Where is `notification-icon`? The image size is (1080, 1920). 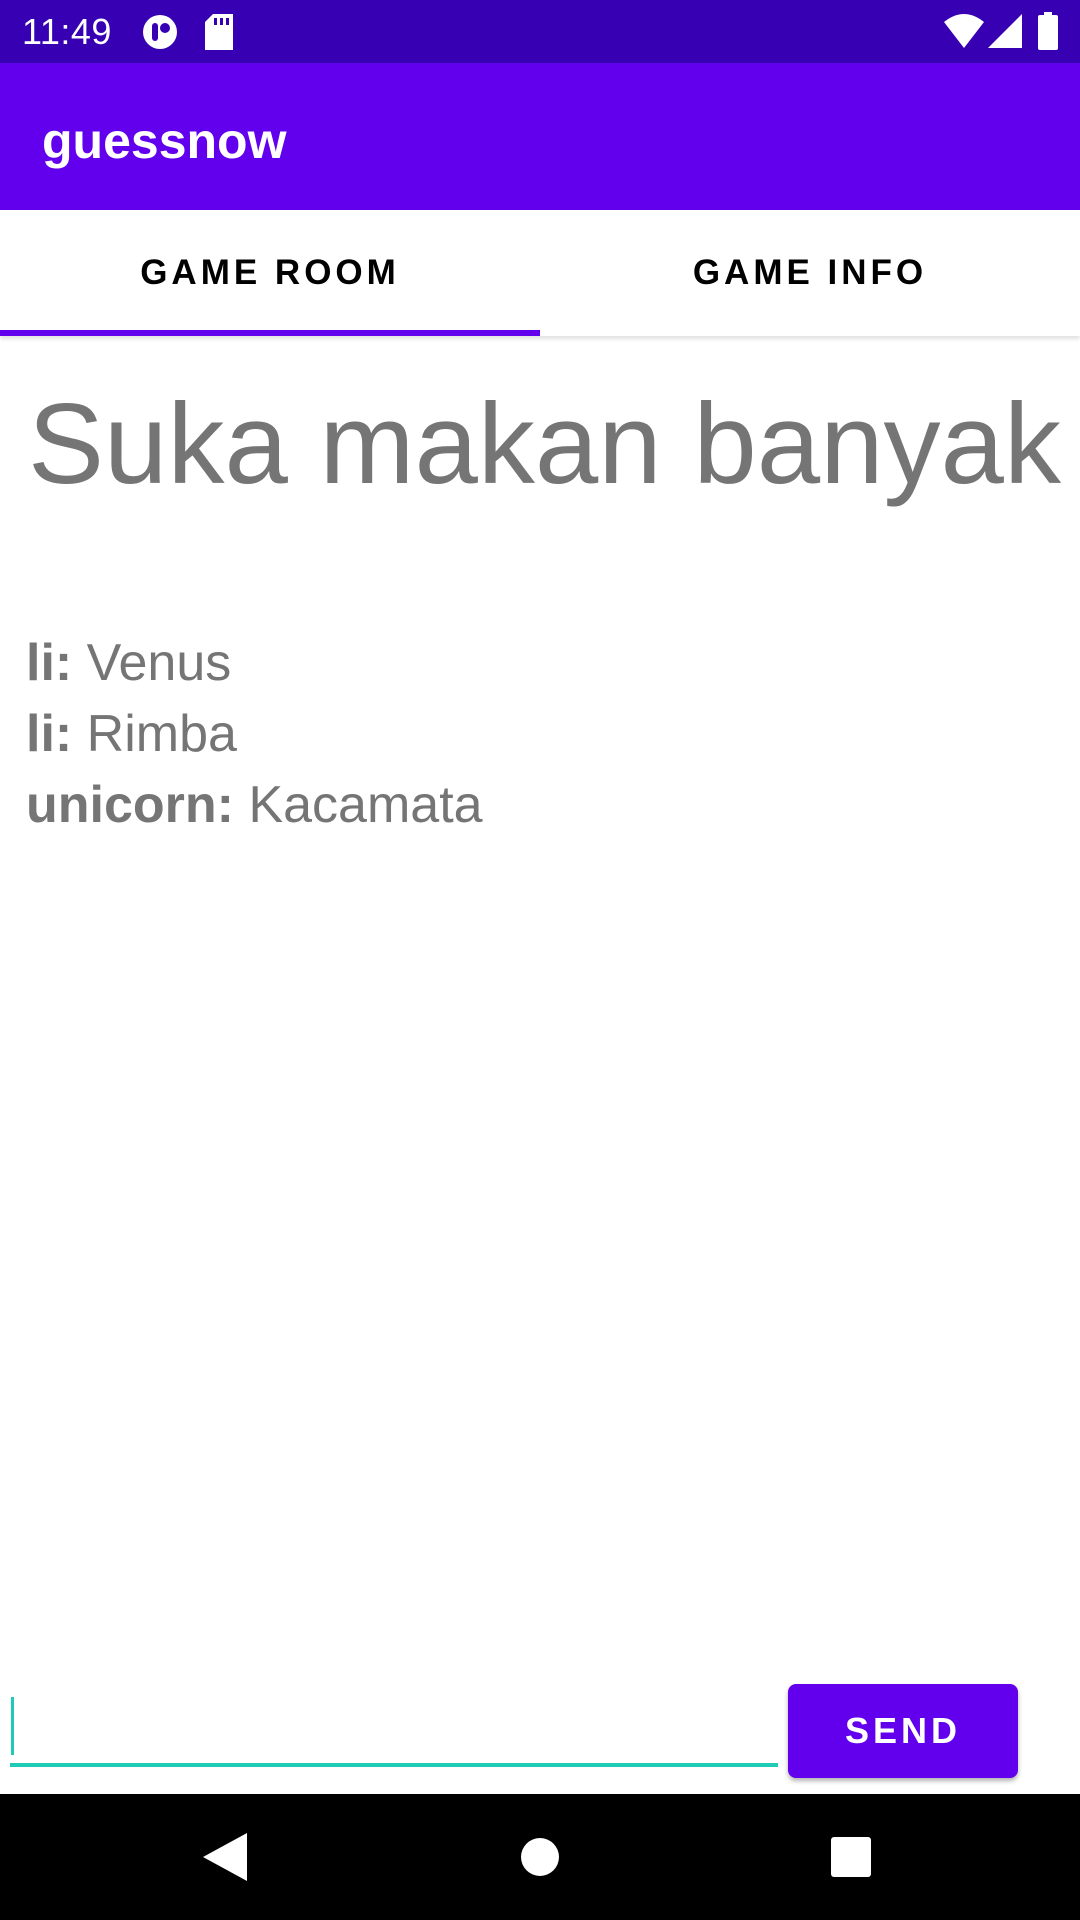
notification-icon is located at coordinates (160, 32).